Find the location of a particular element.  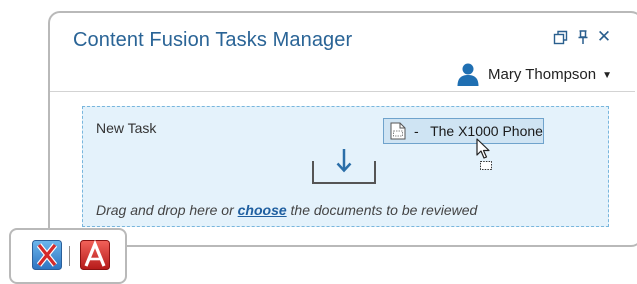

tray-separator is located at coordinates (69, 256).